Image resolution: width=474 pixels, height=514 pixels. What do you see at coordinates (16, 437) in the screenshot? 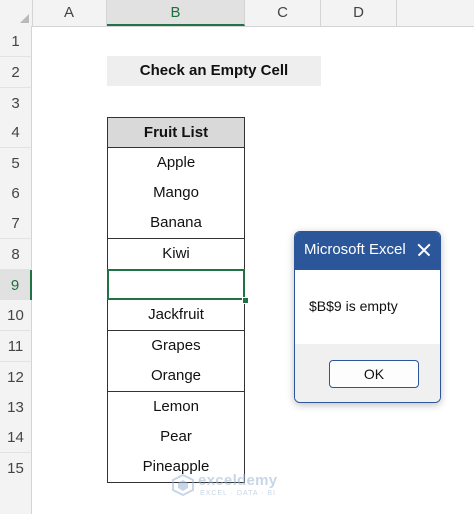
I see `row-header-14: 14` at bounding box center [16, 437].